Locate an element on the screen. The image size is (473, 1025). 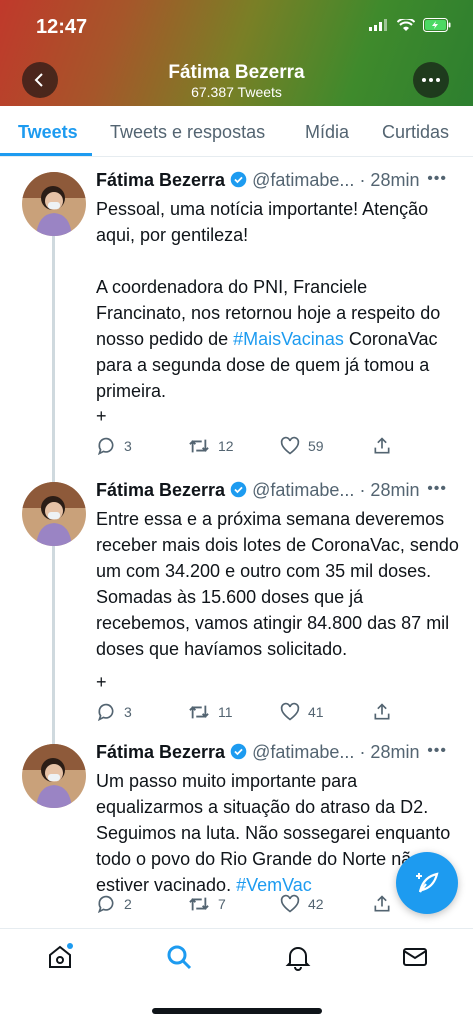
like-count: 41 is located at coordinates (316, 712).